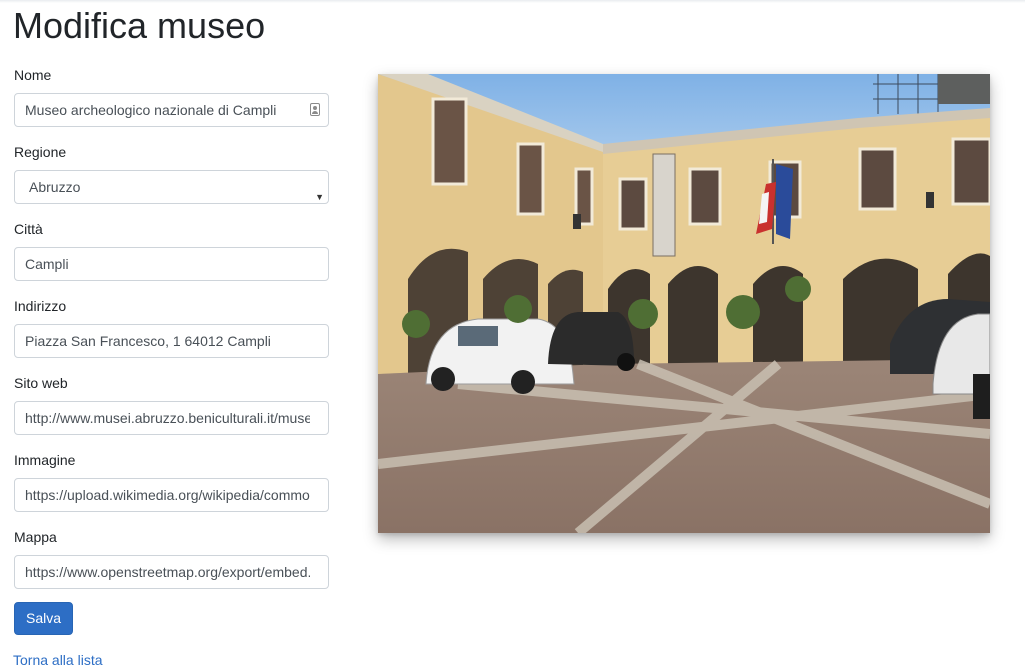 This screenshot has width=1025, height=672. Describe the element at coordinates (43, 618) in the screenshot. I see `save-button: Salva` at that location.